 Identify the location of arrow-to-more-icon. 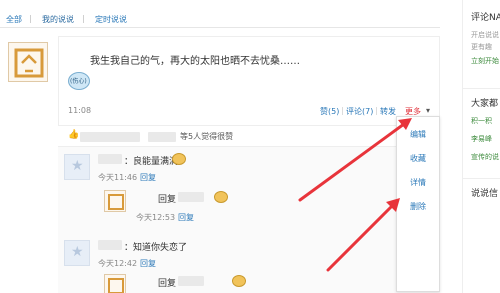
(355, 160).